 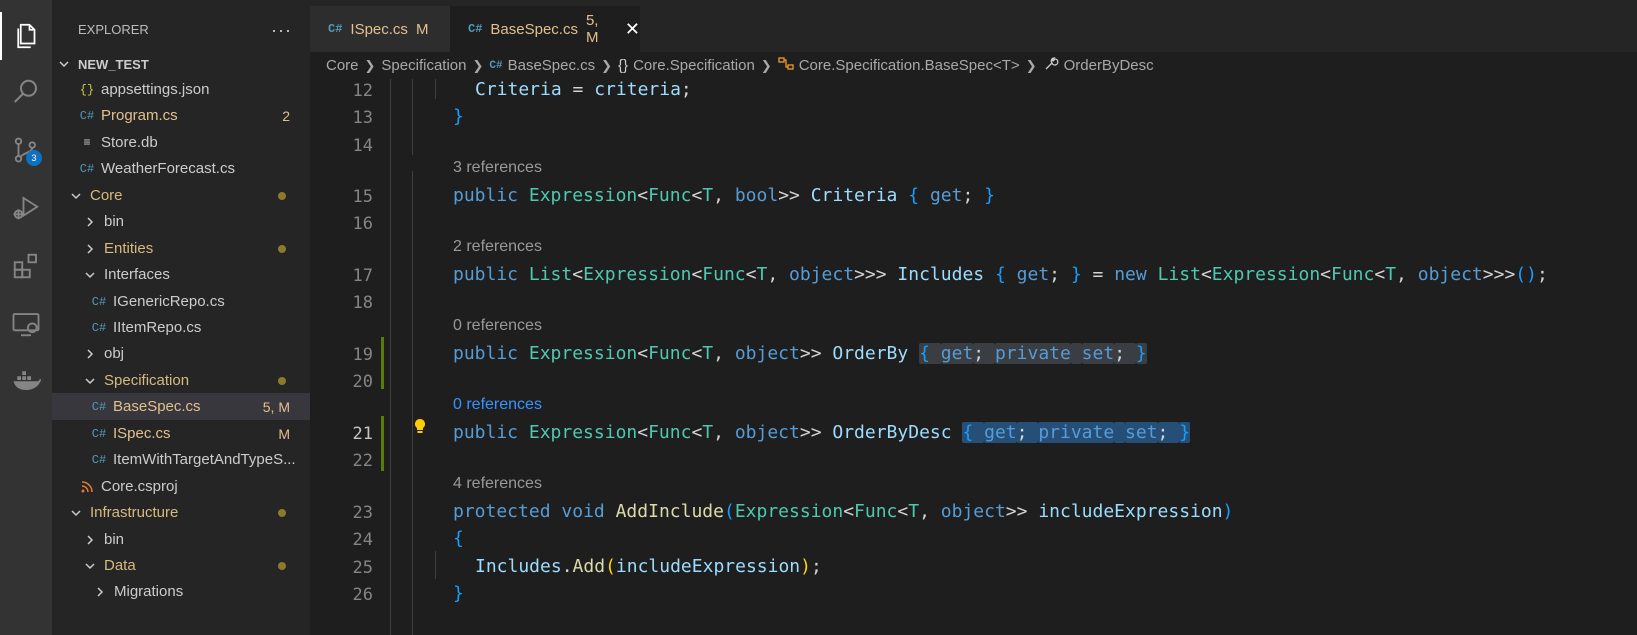 I want to click on tree-item-label: Interfaces, so click(x=137, y=274).